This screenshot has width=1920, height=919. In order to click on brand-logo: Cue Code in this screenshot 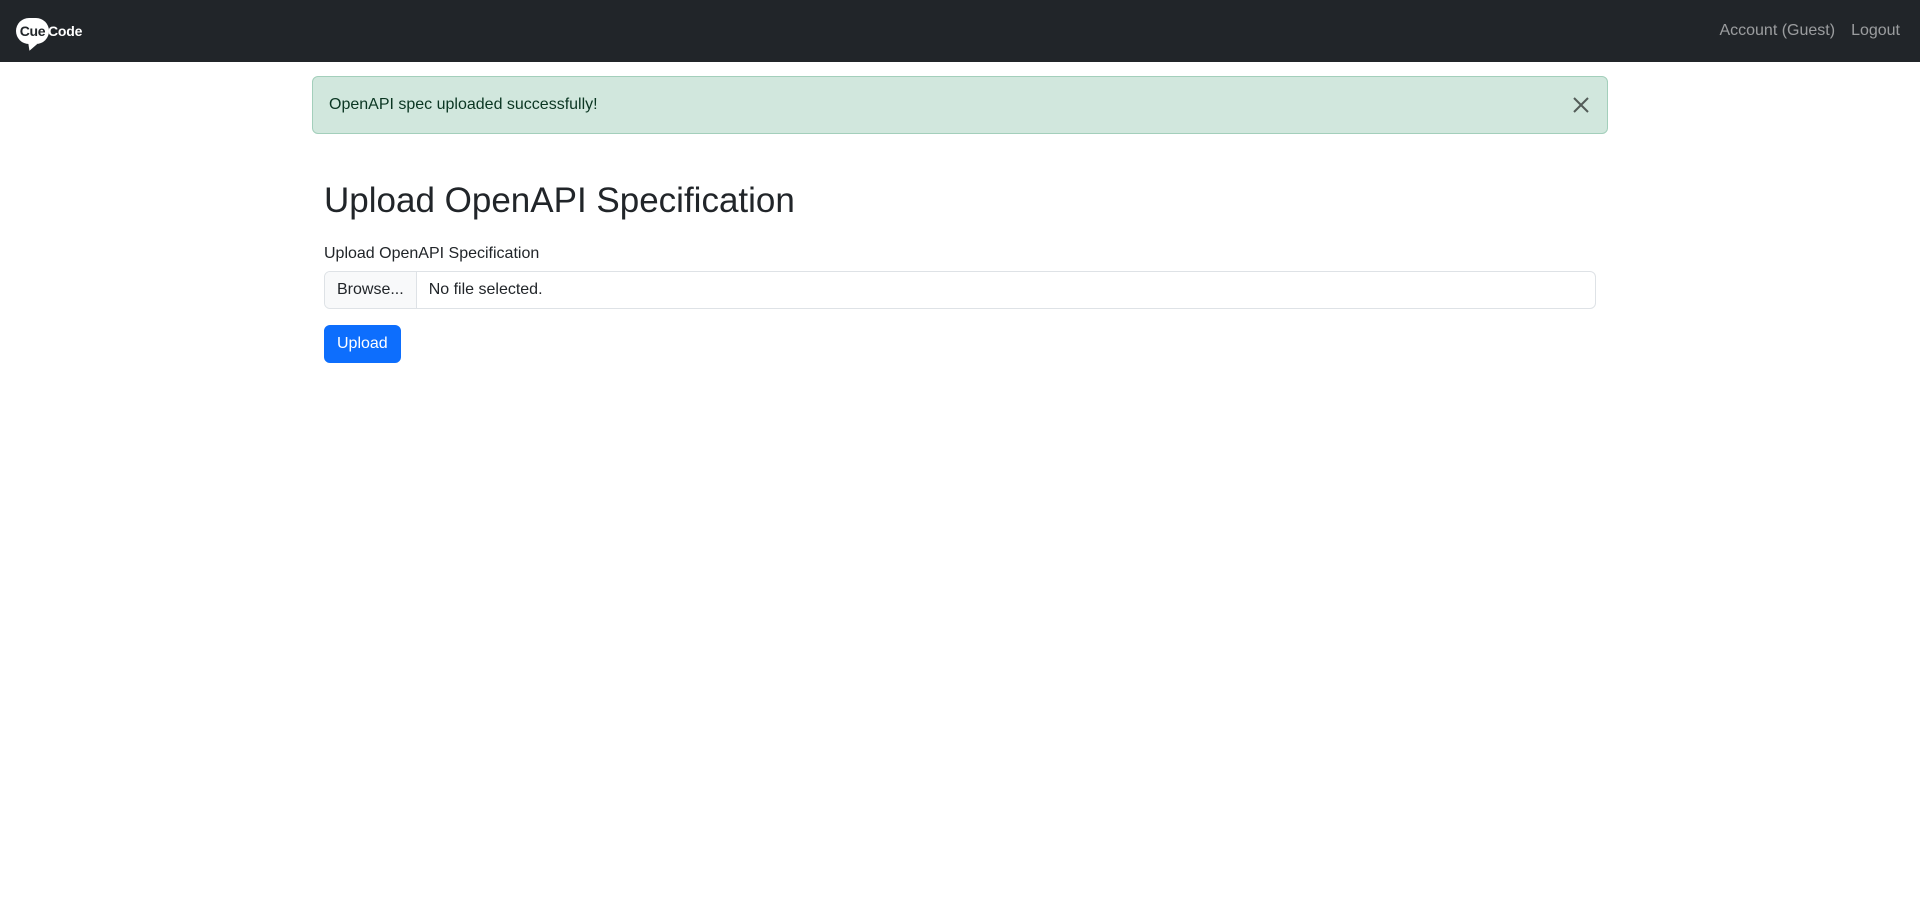, I will do `click(49, 31)`.